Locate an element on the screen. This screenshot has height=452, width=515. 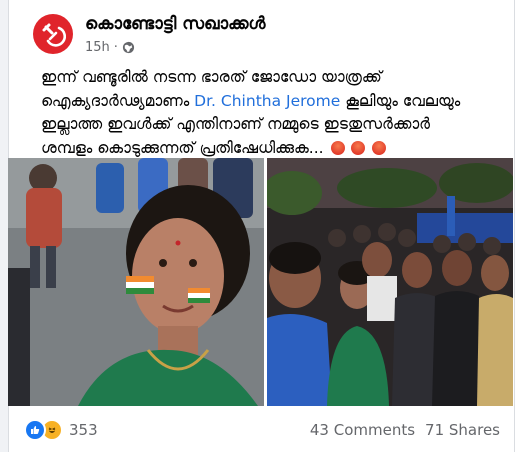
page-avatar is located at coordinates (53, 34).